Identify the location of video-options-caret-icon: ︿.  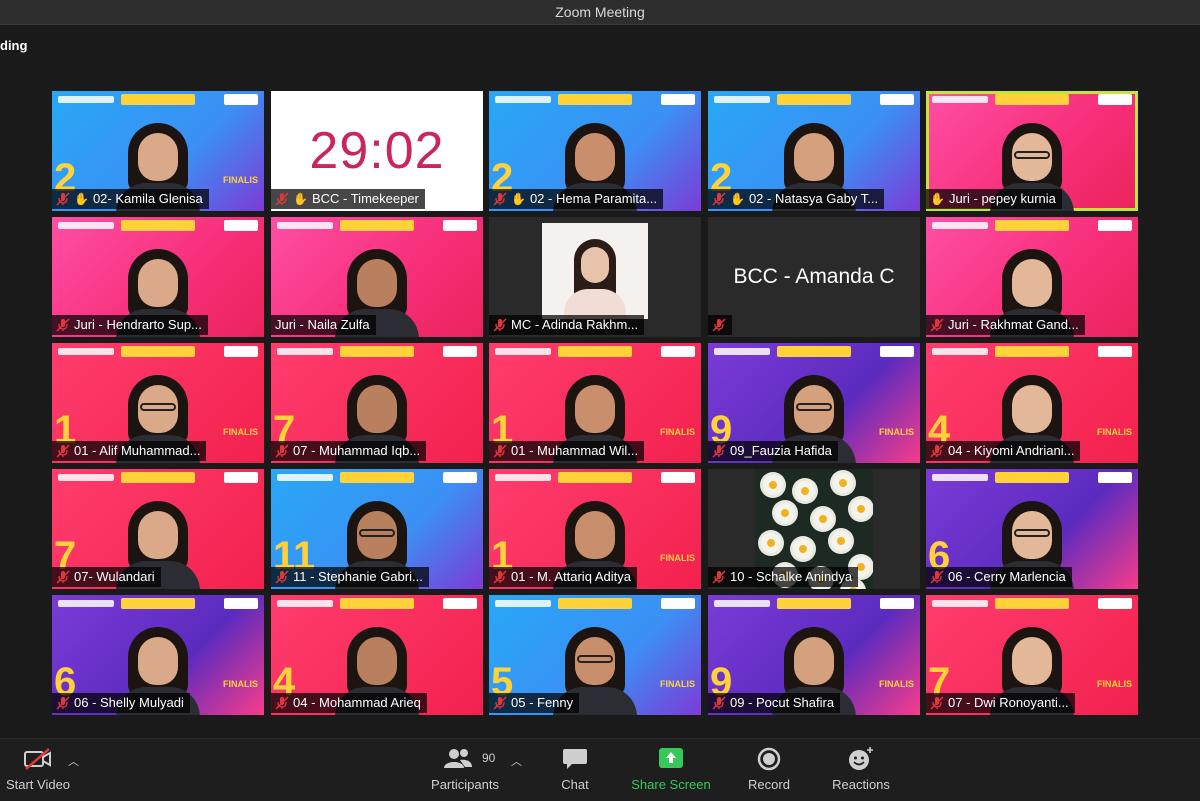
(73, 761).